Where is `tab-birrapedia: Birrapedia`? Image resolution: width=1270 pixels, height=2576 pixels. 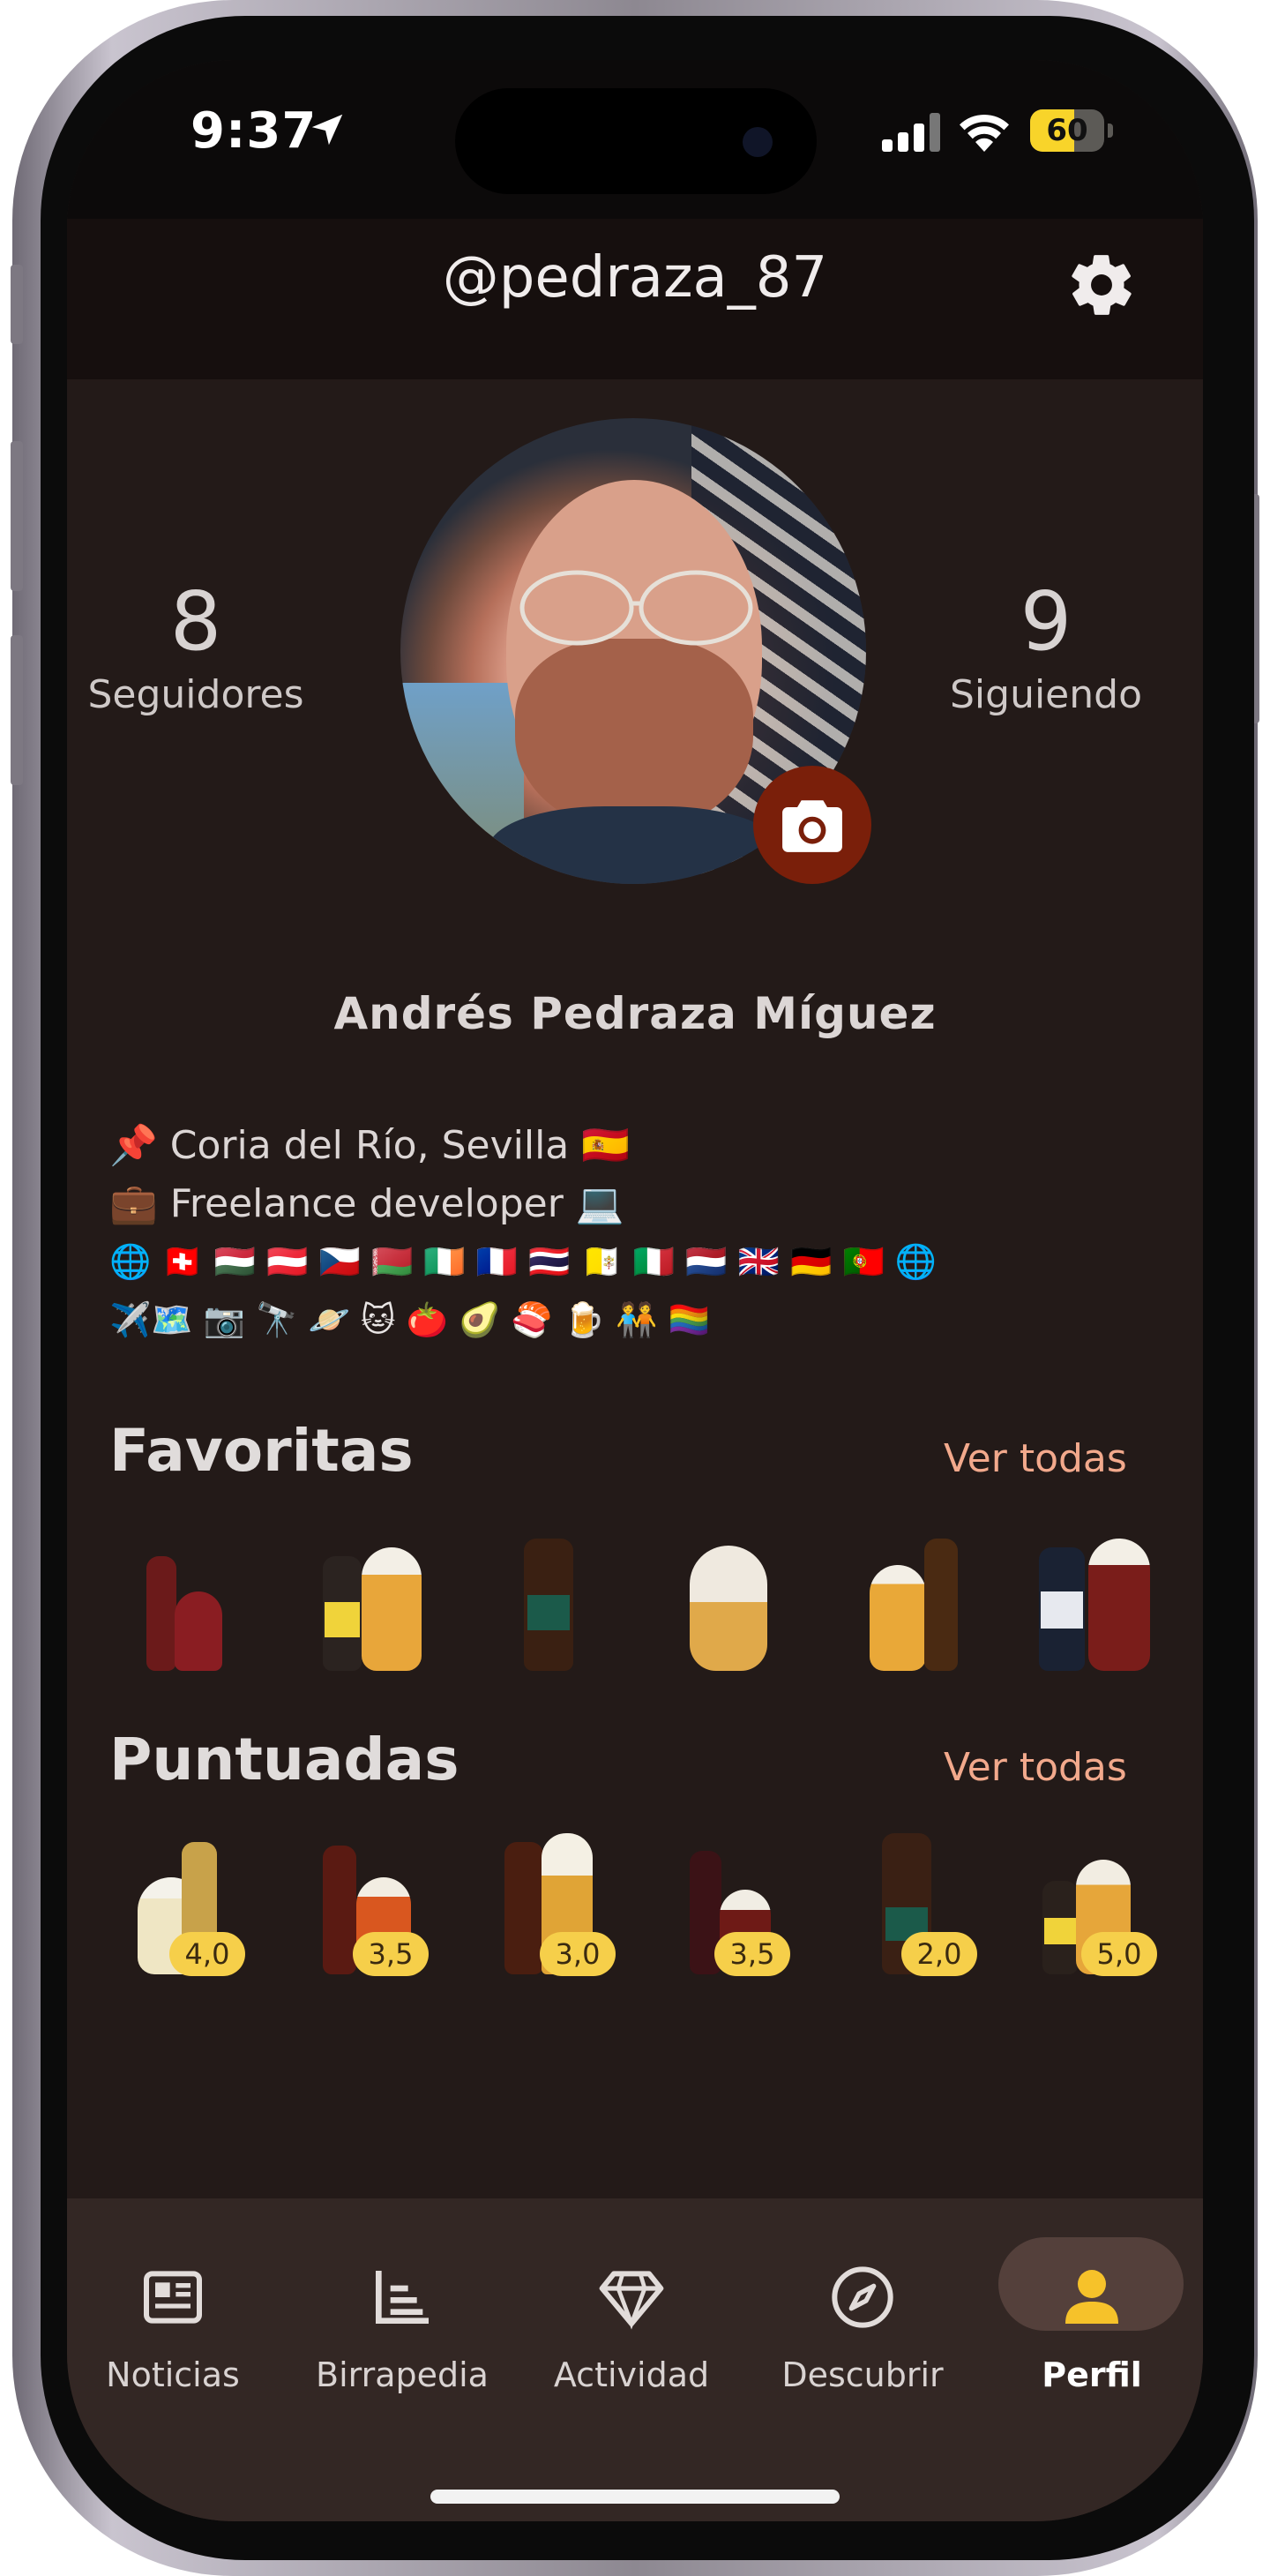
tab-birrapedia: Birrapedia is located at coordinates (402, 2322).